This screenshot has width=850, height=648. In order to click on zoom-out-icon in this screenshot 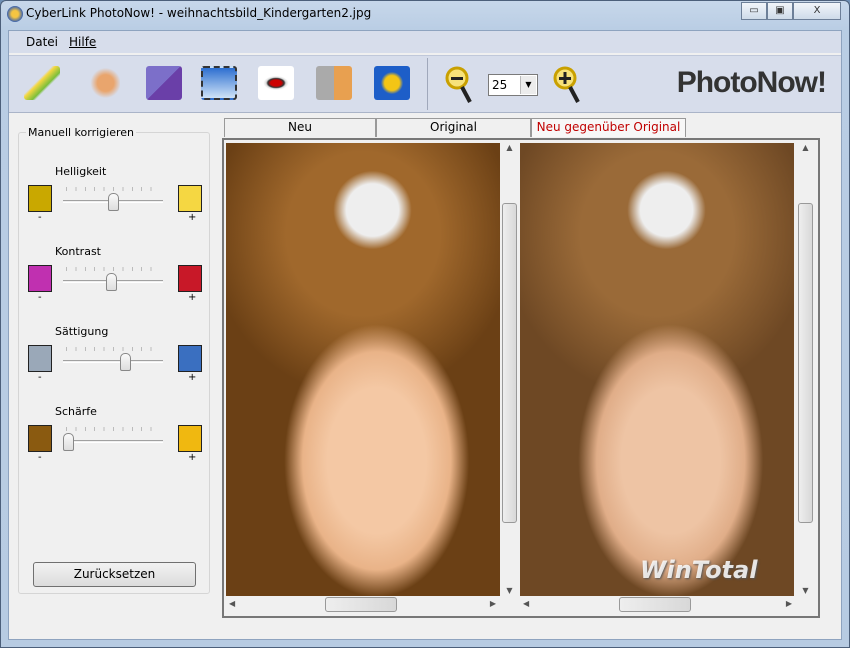, I will do `click(458, 85)`.